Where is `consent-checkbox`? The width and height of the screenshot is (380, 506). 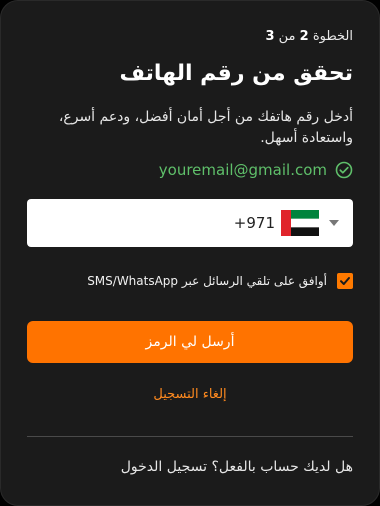
consent-checkbox is located at coordinates (345, 281).